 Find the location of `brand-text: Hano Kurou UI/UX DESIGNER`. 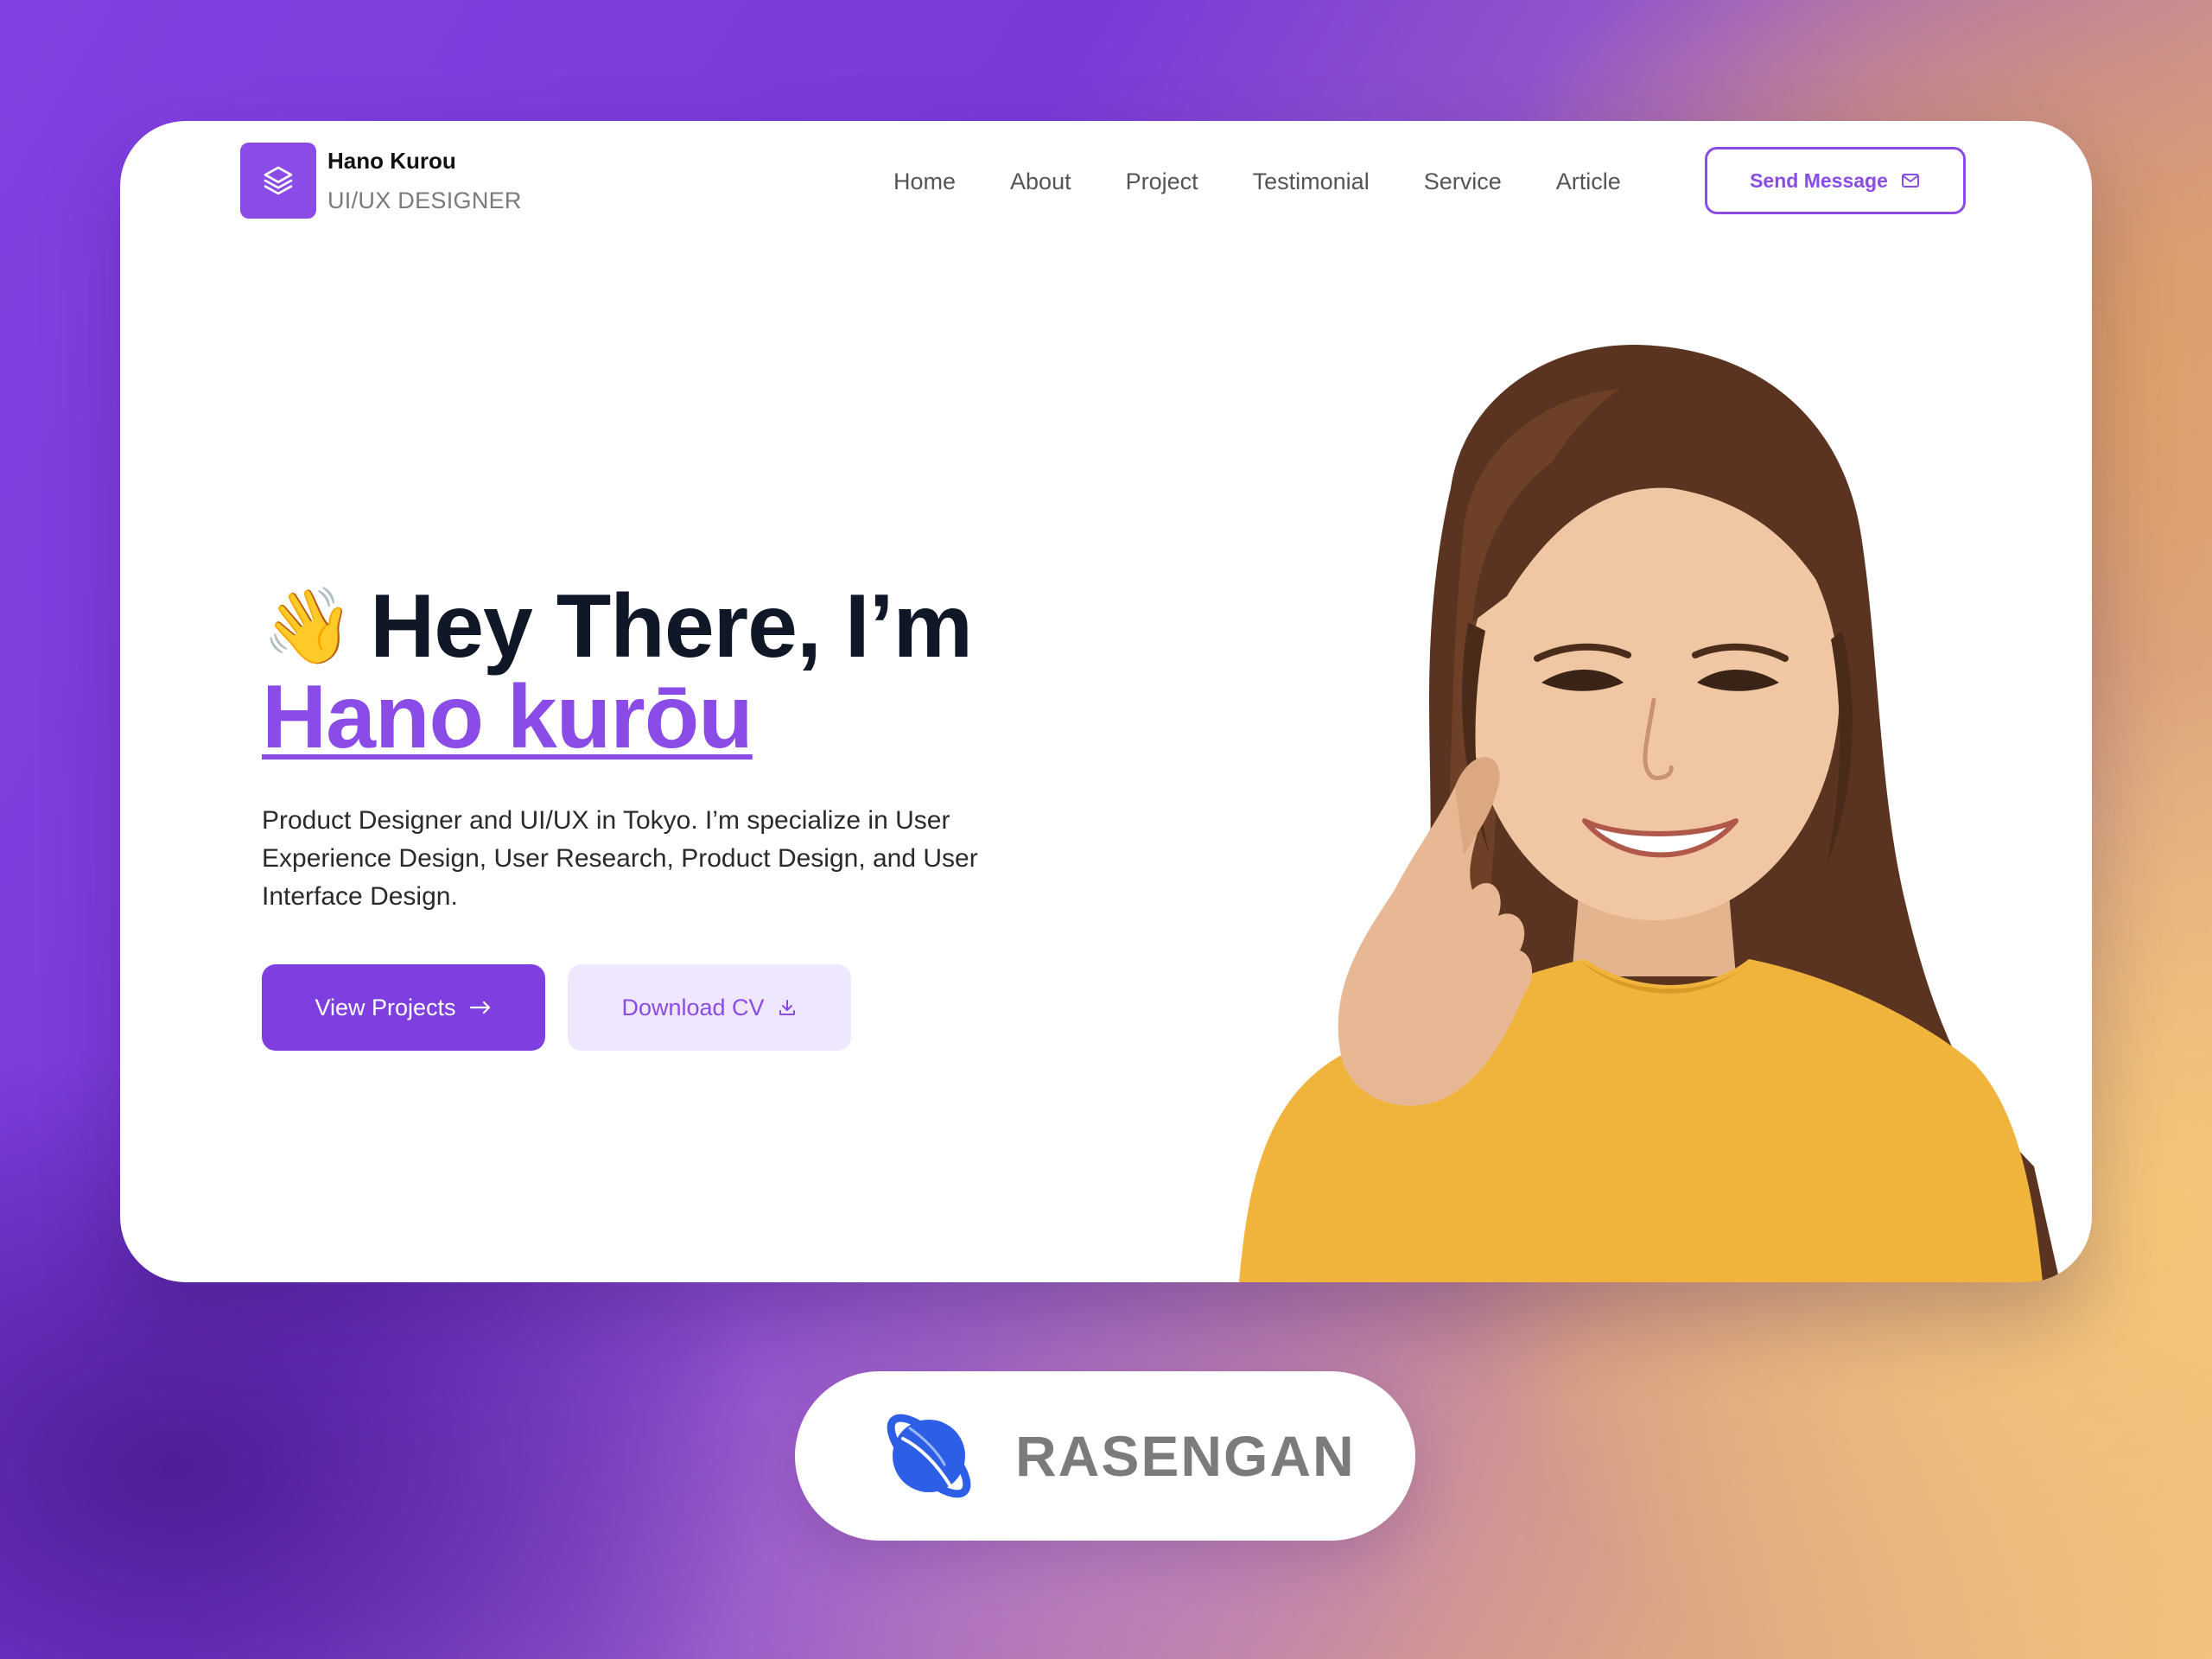

brand-text: Hano Kurou UI/UX DESIGNER is located at coordinates (424, 181).